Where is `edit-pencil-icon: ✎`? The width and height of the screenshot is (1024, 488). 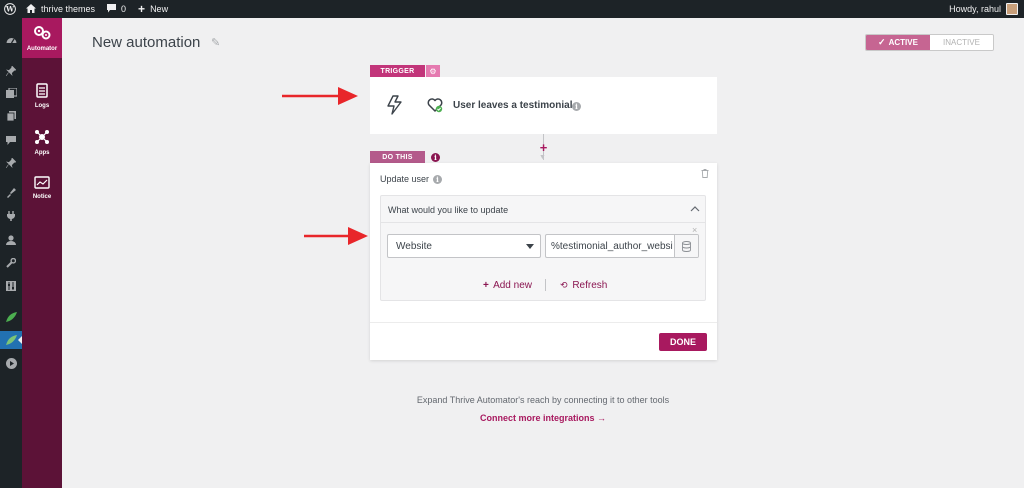
edit-pencil-icon: ✎ is located at coordinates (215, 42).